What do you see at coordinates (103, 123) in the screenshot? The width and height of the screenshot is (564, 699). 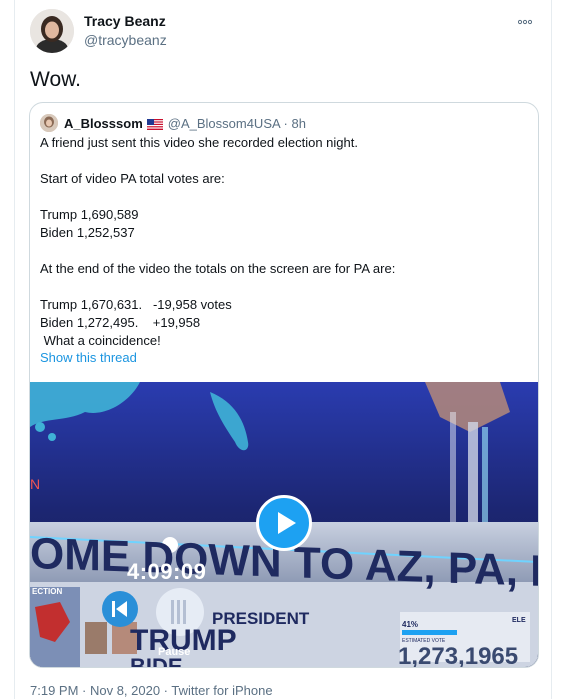 I see `quoted-author-name: A_Blosssom` at bounding box center [103, 123].